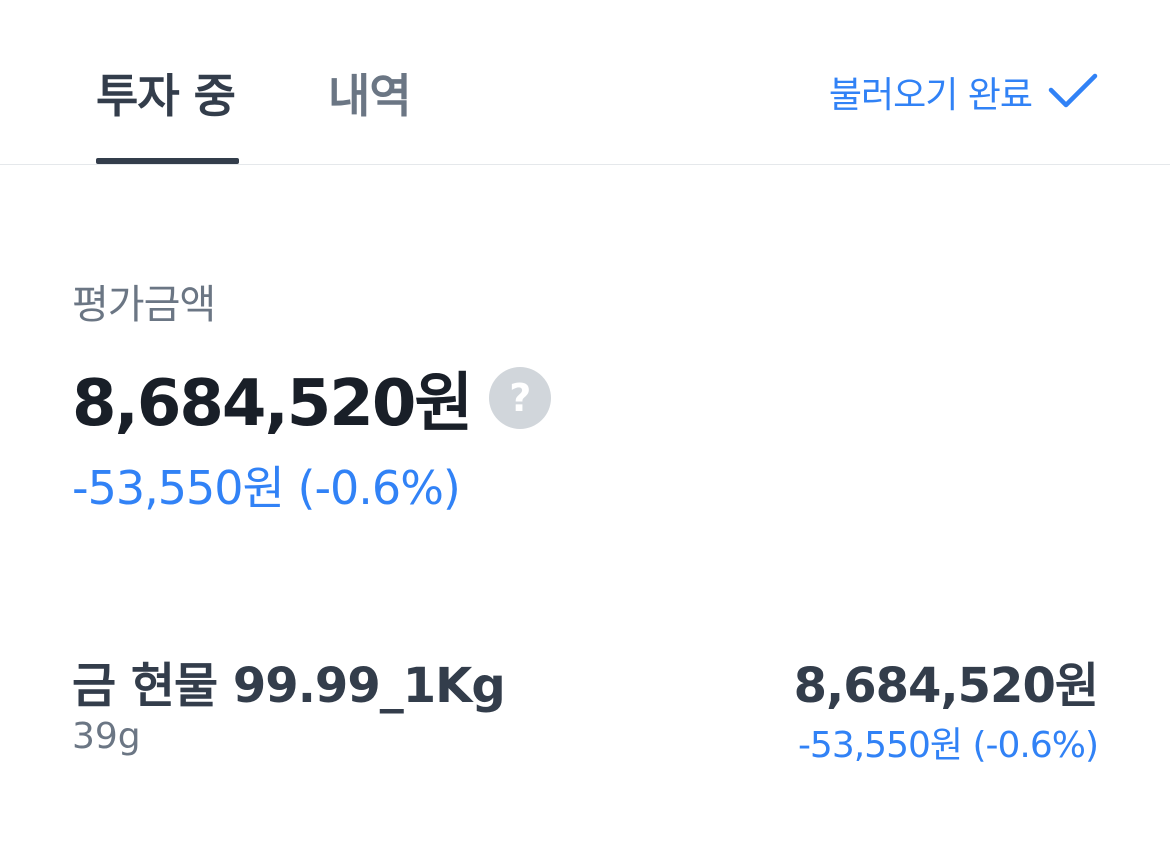 This screenshot has width=1170, height=848. Describe the element at coordinates (1073, 90) in the screenshot. I see `checkmark-icon` at that location.